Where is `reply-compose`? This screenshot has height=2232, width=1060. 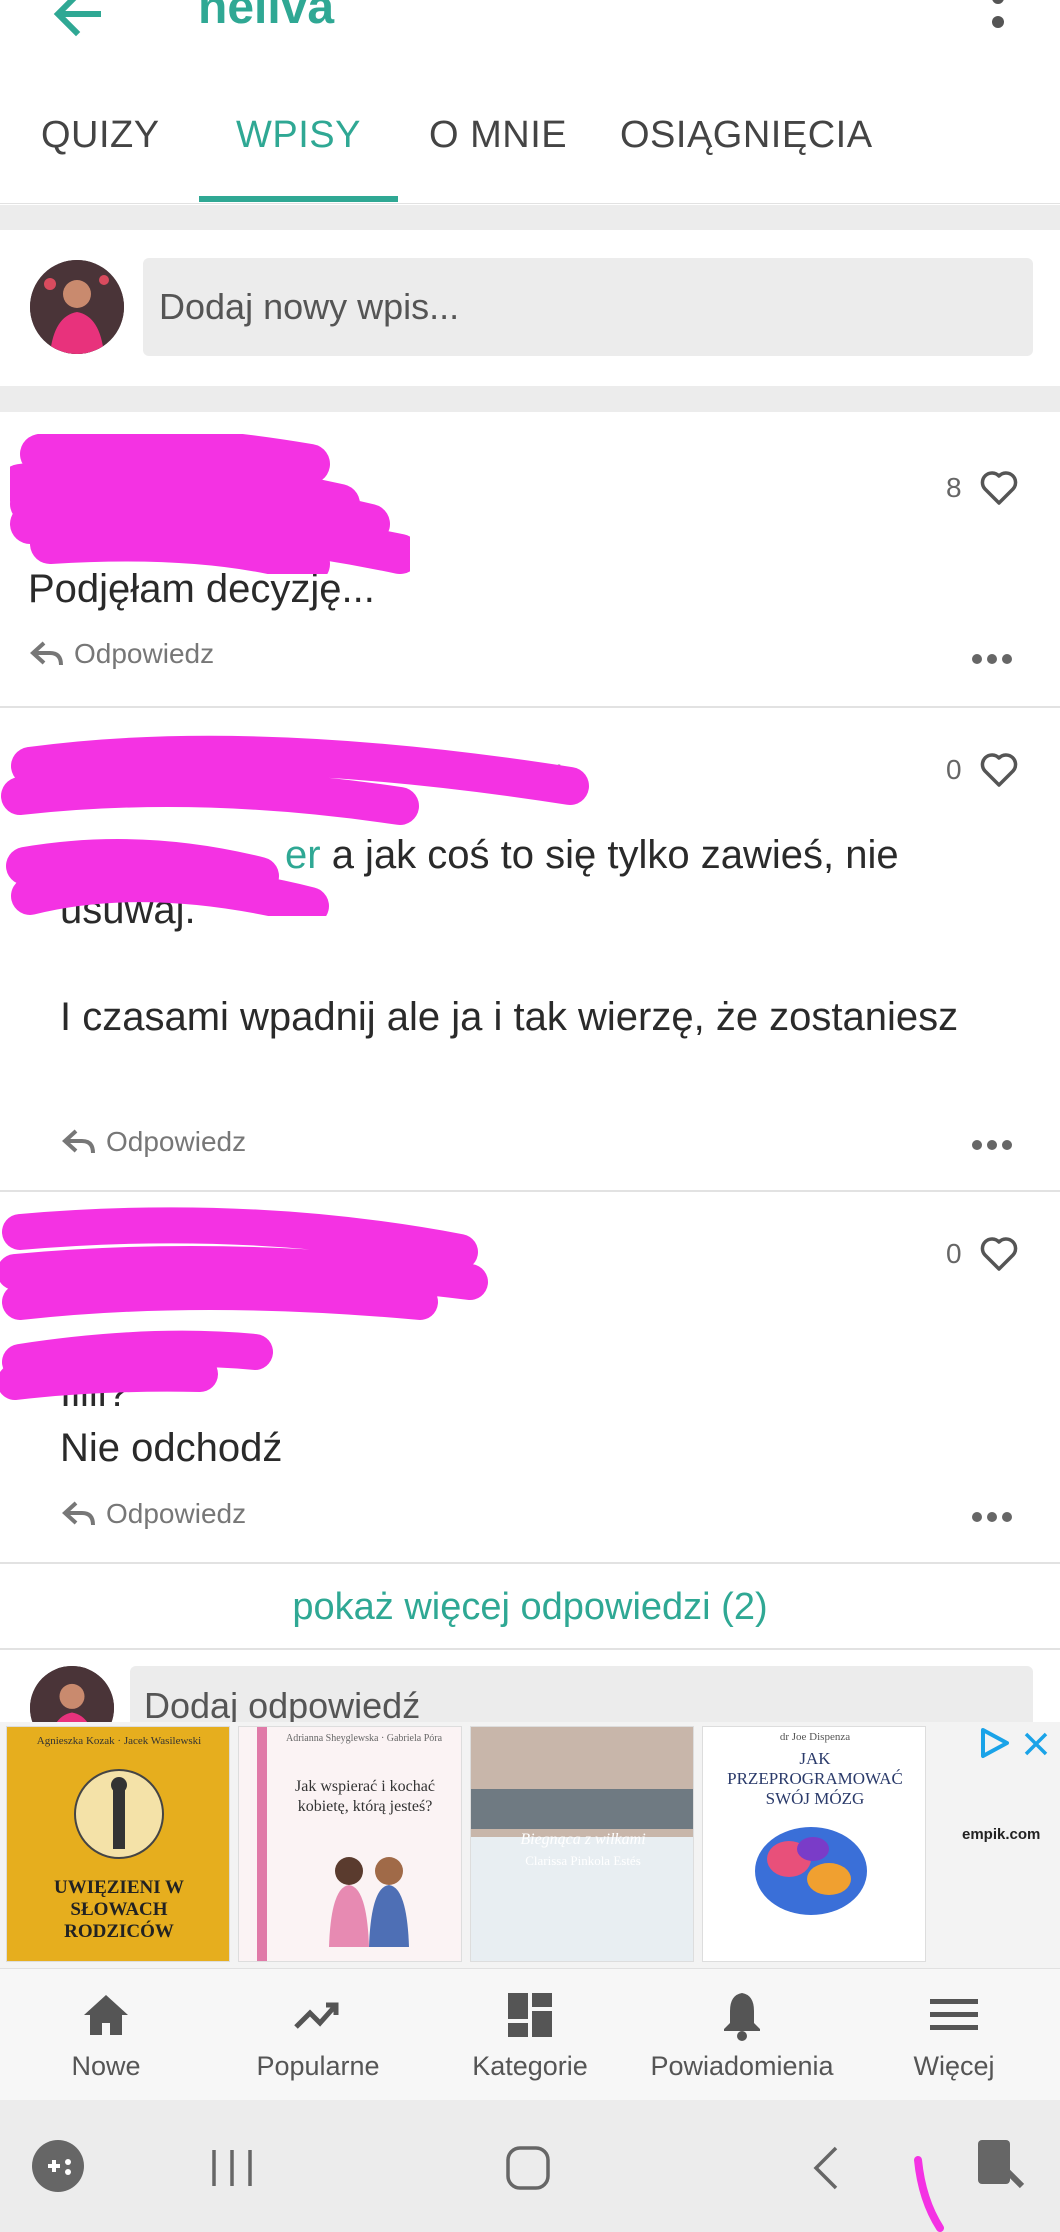 reply-compose is located at coordinates (530, 1688).